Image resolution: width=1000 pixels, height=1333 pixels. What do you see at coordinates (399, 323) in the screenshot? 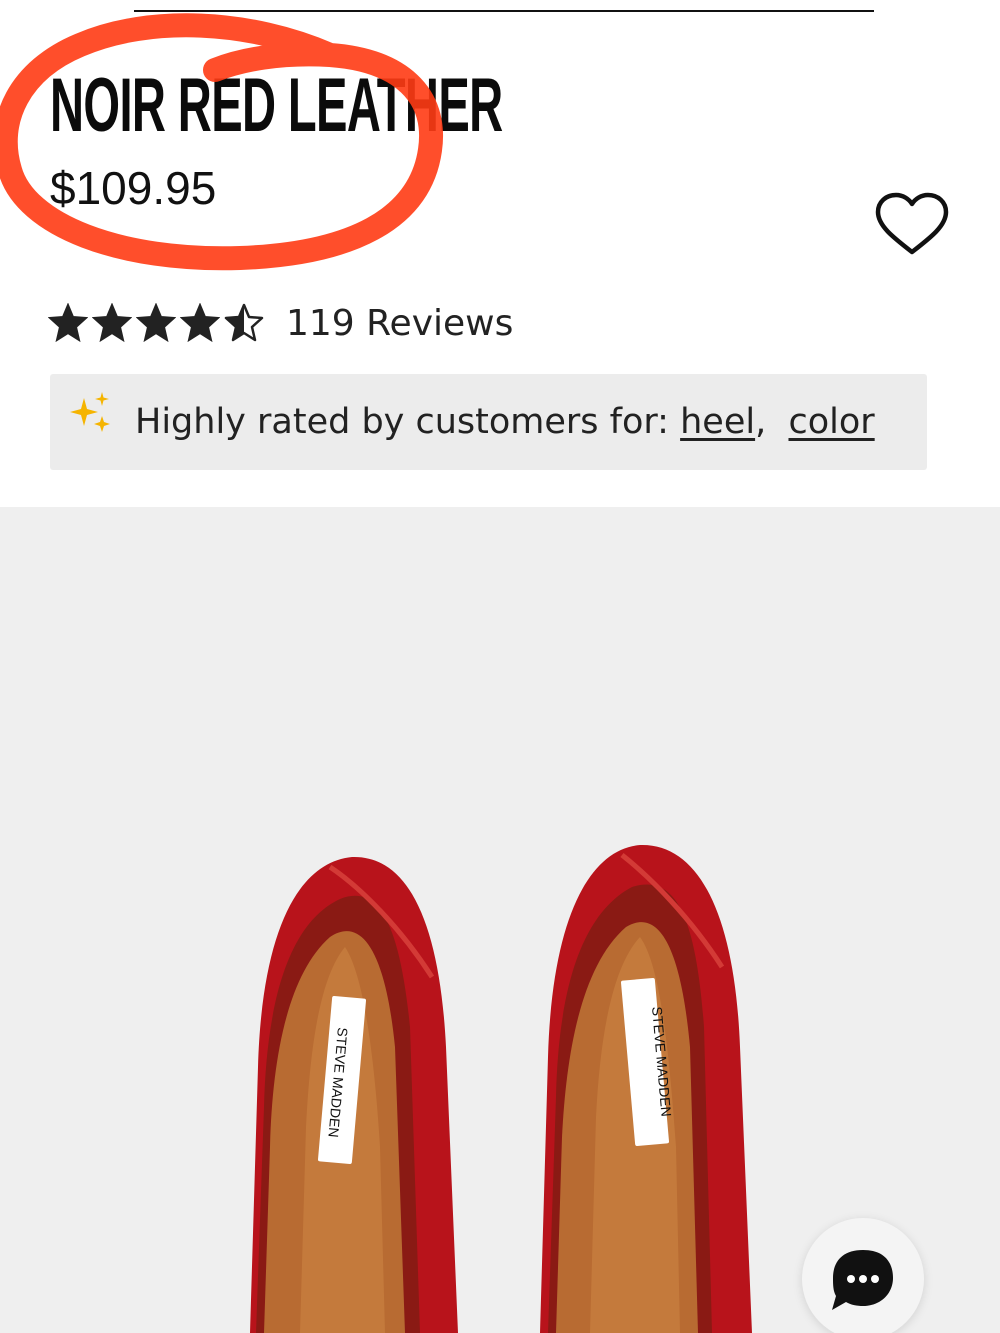
I see `reviews-count-link: 119 Reviews` at bounding box center [399, 323].